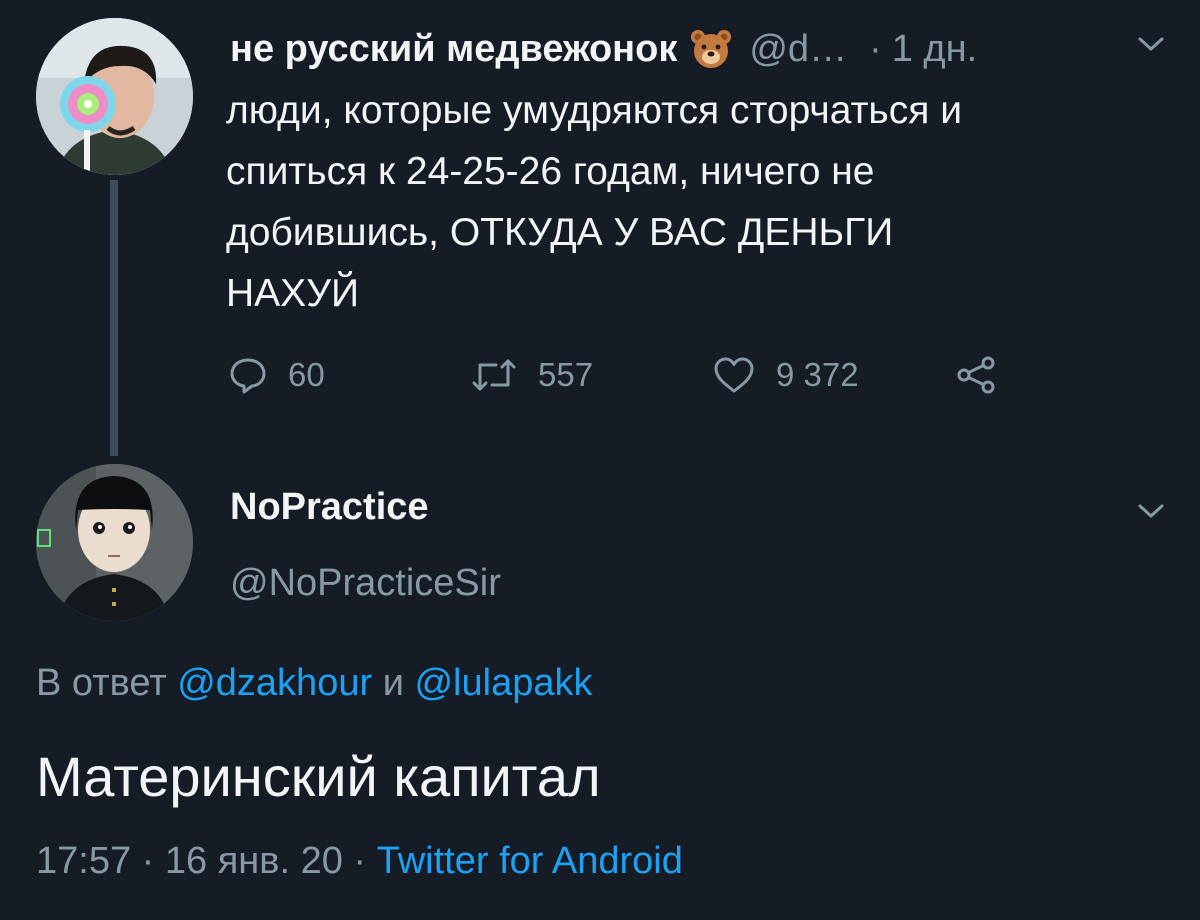 This screenshot has height=920, width=1200. Describe the element at coordinates (711, 49) in the screenshot. I see `bear-face-emoji-icon` at that location.